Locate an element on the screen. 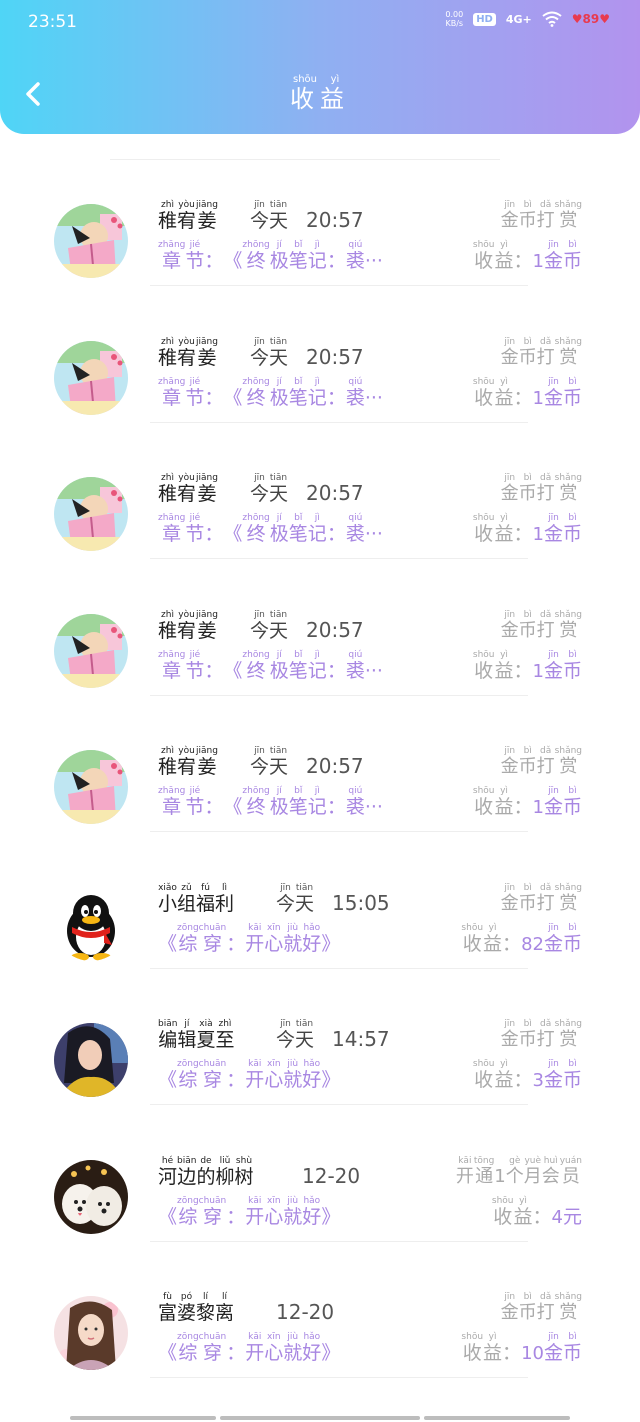 Image resolution: width=640 pixels, height=1422 pixels. tip-type-text: 金jīn币bì打dǎ赏shǎng is located at coordinates (541, 761).